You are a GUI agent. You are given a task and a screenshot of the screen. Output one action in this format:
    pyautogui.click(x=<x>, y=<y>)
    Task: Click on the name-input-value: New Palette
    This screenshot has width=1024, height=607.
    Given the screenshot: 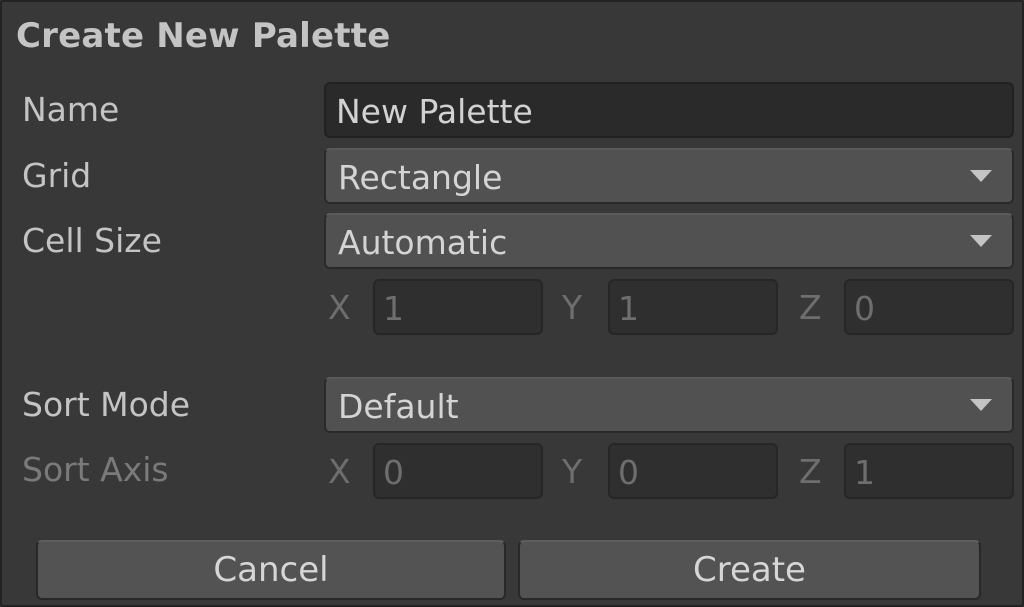 What is the action you would take?
    pyautogui.click(x=434, y=111)
    